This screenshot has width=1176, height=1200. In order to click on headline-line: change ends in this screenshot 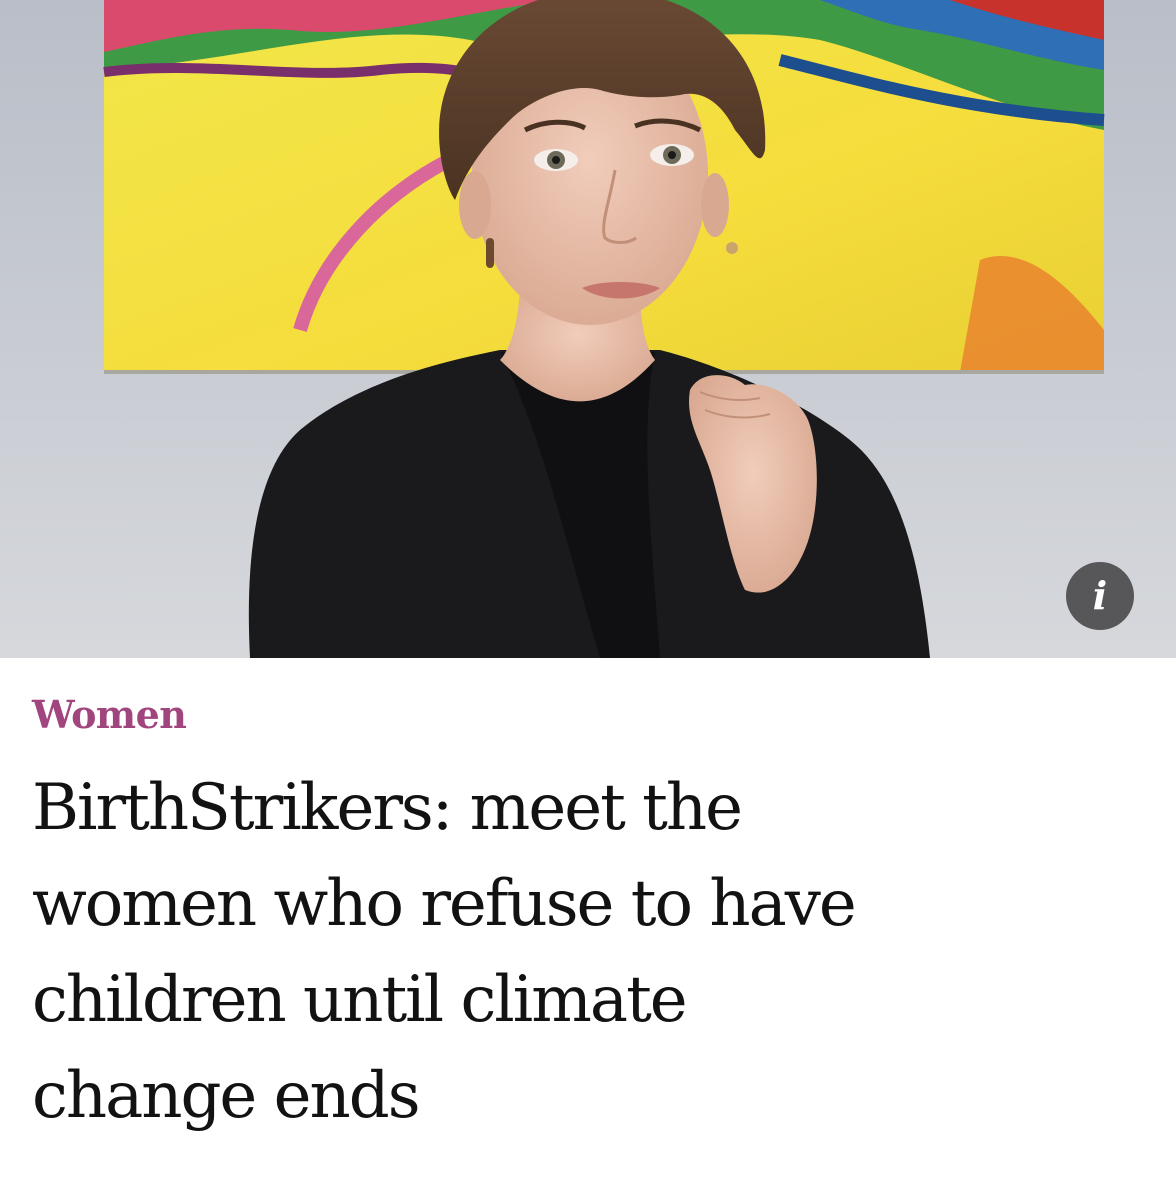, I will do `click(226, 1096)`.